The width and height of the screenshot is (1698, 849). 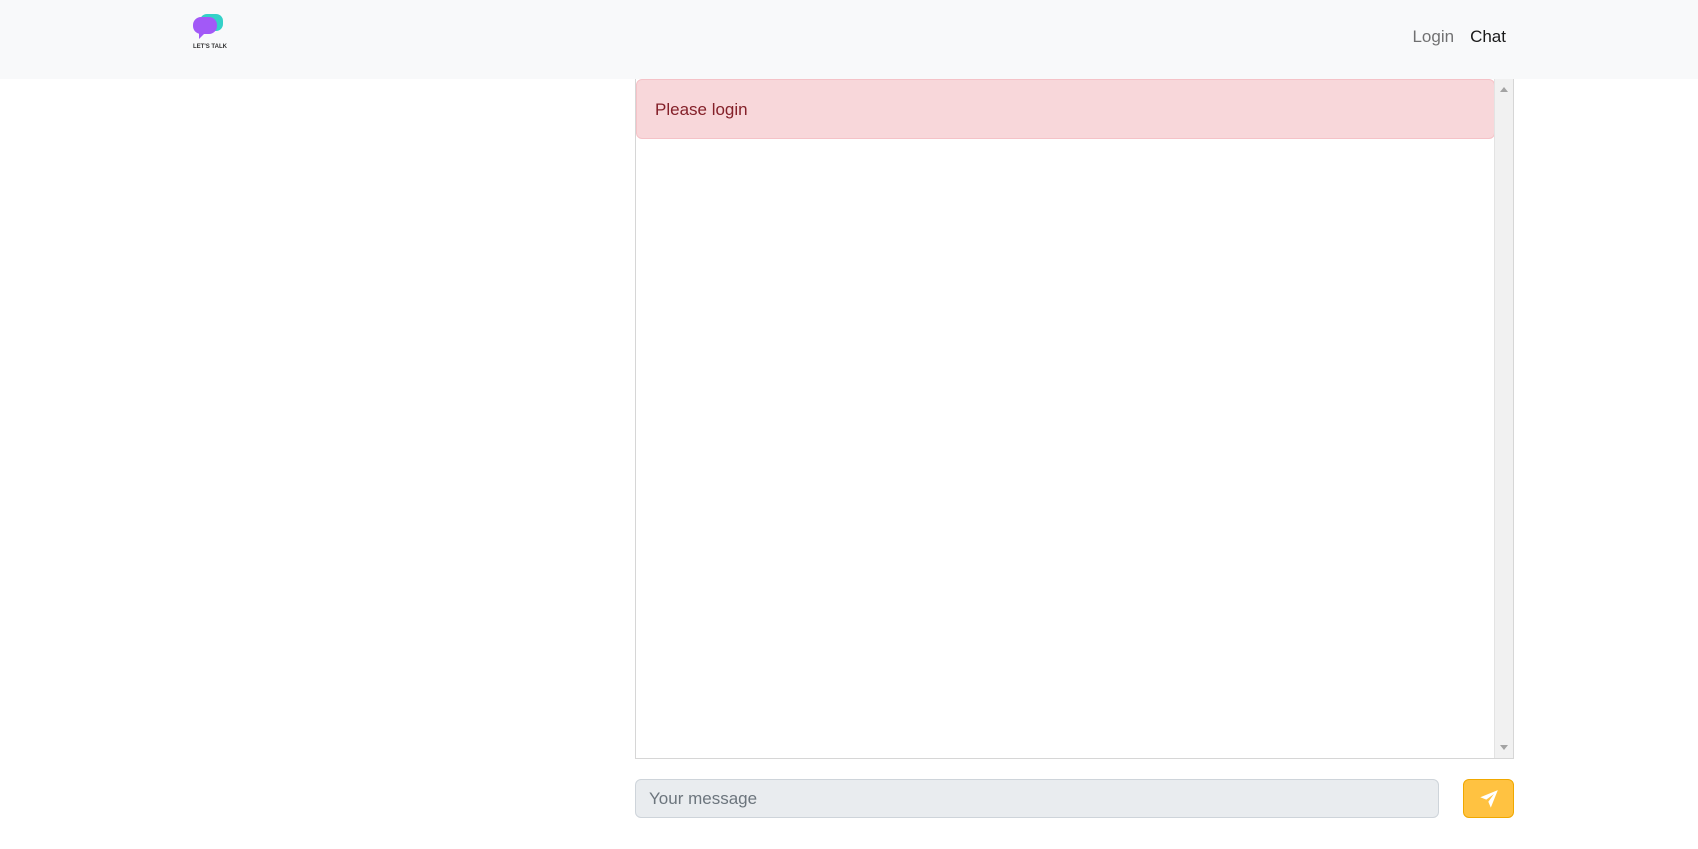 I want to click on nav-links: Login Chat, so click(x=1459, y=37).